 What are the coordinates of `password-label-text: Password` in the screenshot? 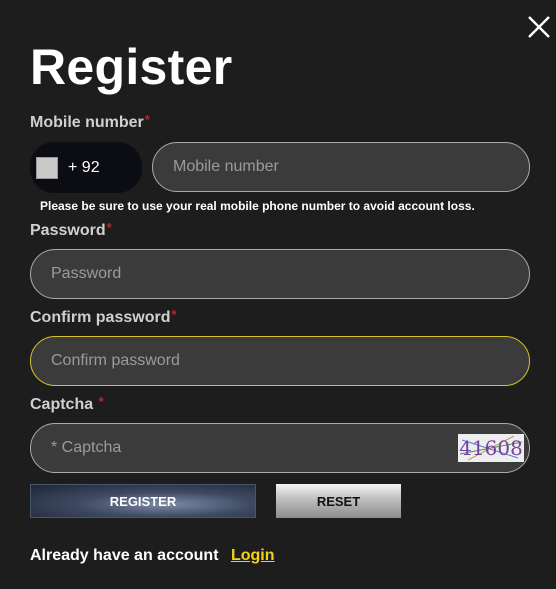 It's located at (68, 230).